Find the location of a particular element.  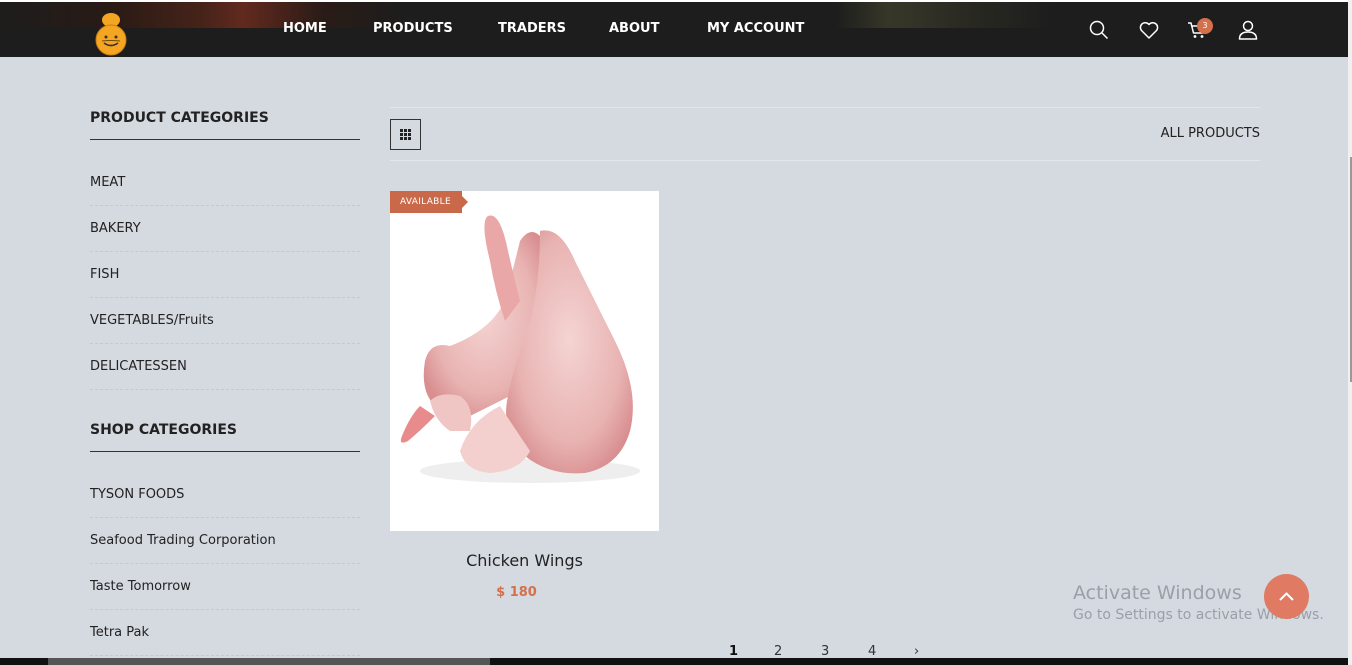

category-bakery: BAKERY is located at coordinates (225, 229).